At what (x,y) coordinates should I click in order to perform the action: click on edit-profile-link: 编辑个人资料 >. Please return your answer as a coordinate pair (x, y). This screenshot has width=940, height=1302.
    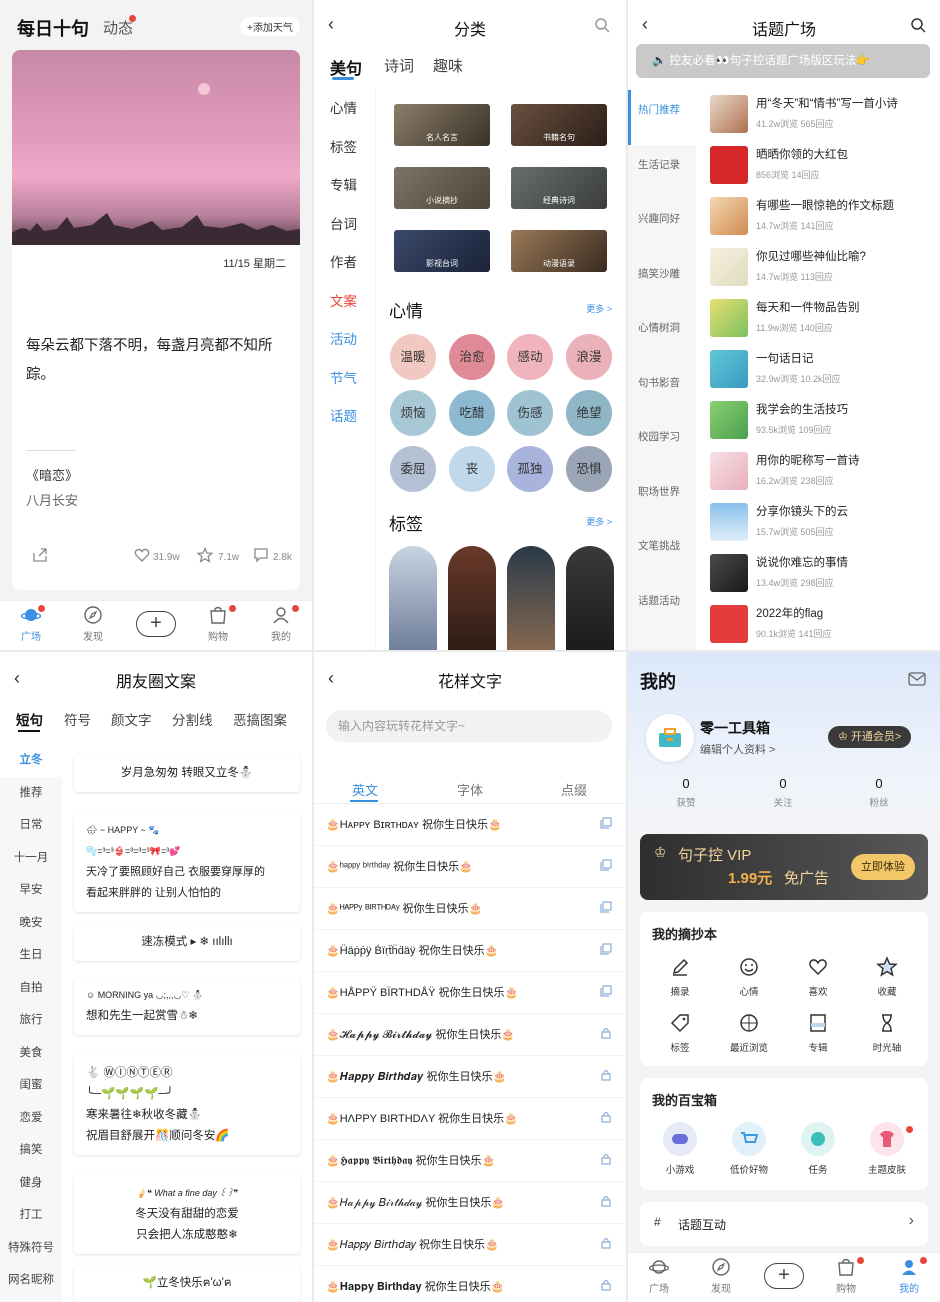
    Looking at the image, I should click on (737, 749).